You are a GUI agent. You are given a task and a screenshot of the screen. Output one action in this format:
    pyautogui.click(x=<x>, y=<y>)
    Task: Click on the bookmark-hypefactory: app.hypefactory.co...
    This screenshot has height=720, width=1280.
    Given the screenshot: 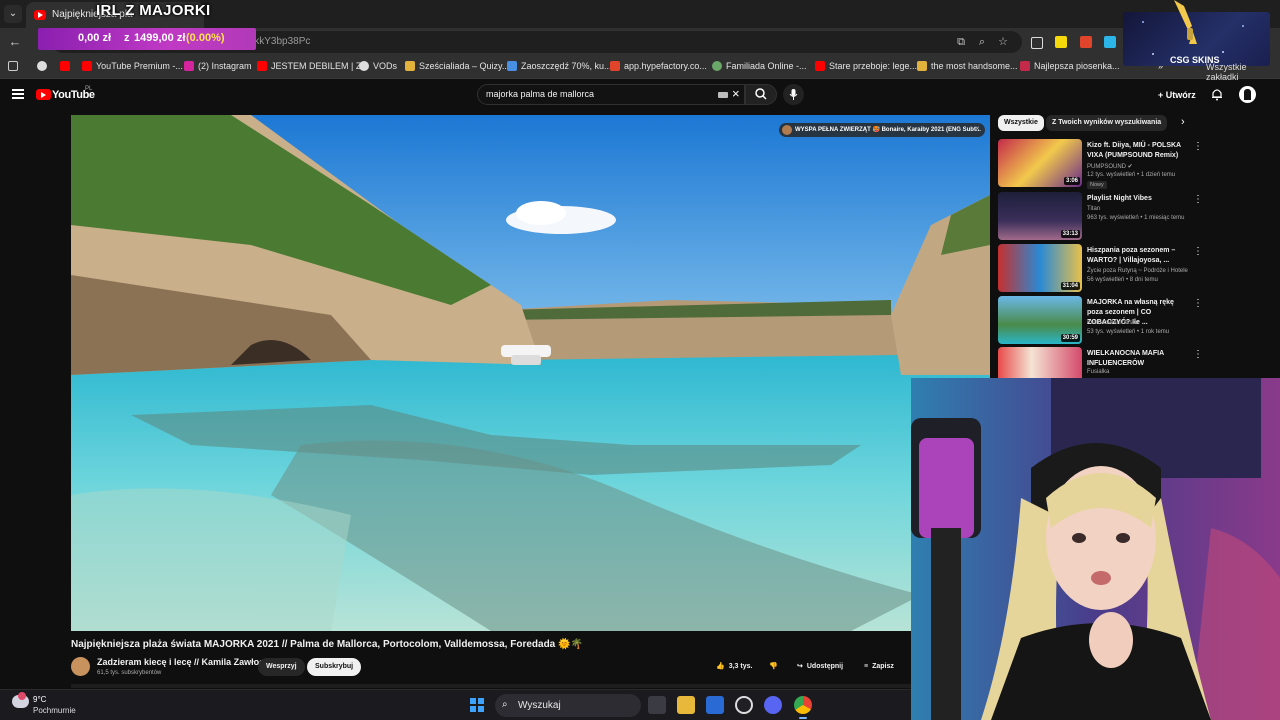 What is the action you would take?
    pyautogui.click(x=665, y=66)
    